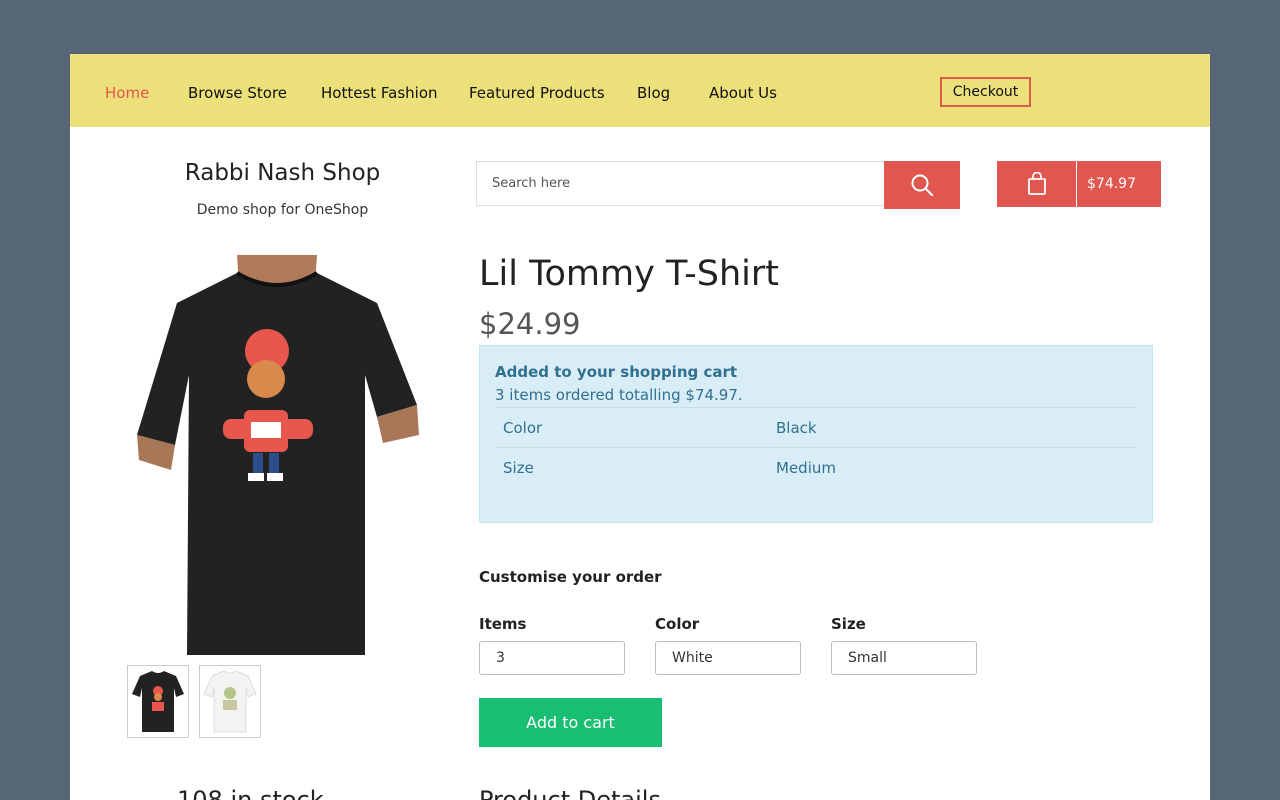  What do you see at coordinates (806, 468) in the screenshot?
I see `alert-row-value: Medium` at bounding box center [806, 468].